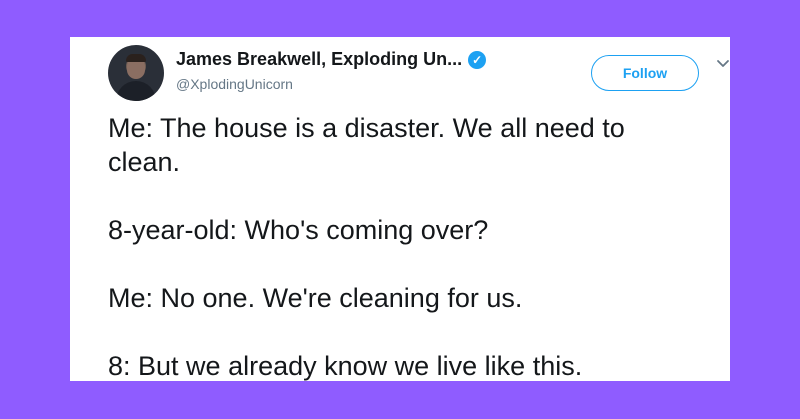 The image size is (800, 419). What do you see at coordinates (136, 58) in the screenshot?
I see `avatar-hair` at bounding box center [136, 58].